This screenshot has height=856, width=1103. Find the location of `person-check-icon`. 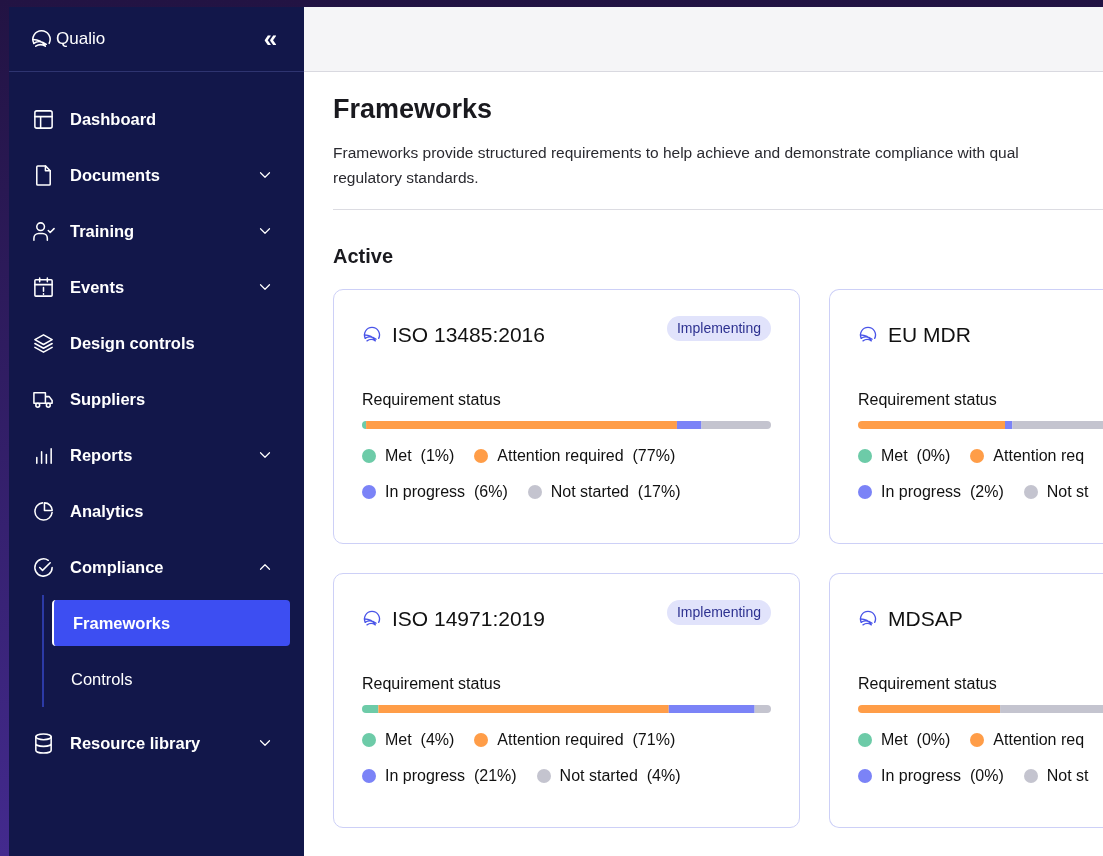

person-check-icon is located at coordinates (43, 231).